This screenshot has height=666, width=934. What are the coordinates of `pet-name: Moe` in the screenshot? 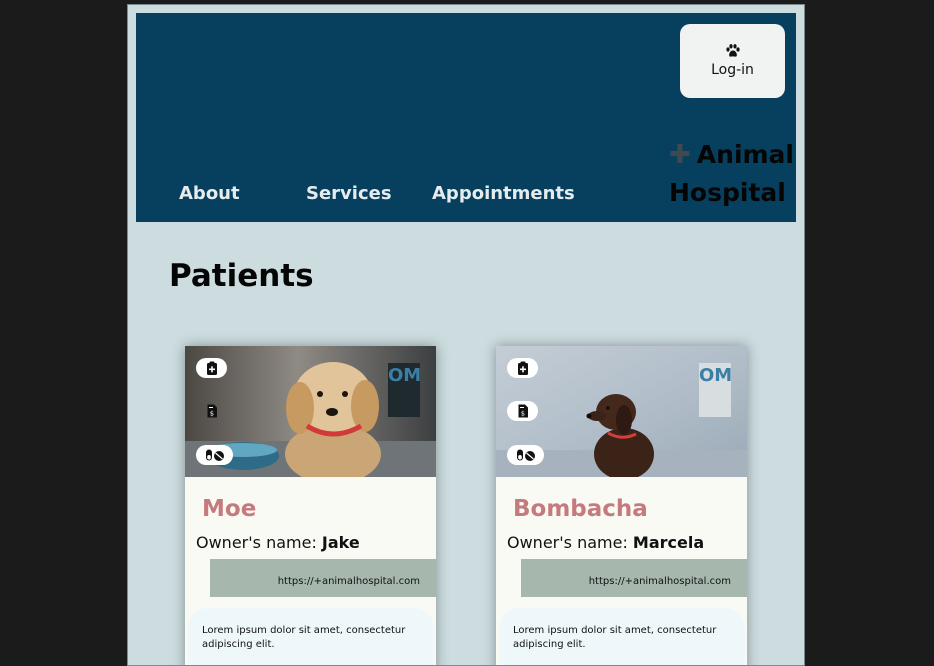 It's located at (229, 509).